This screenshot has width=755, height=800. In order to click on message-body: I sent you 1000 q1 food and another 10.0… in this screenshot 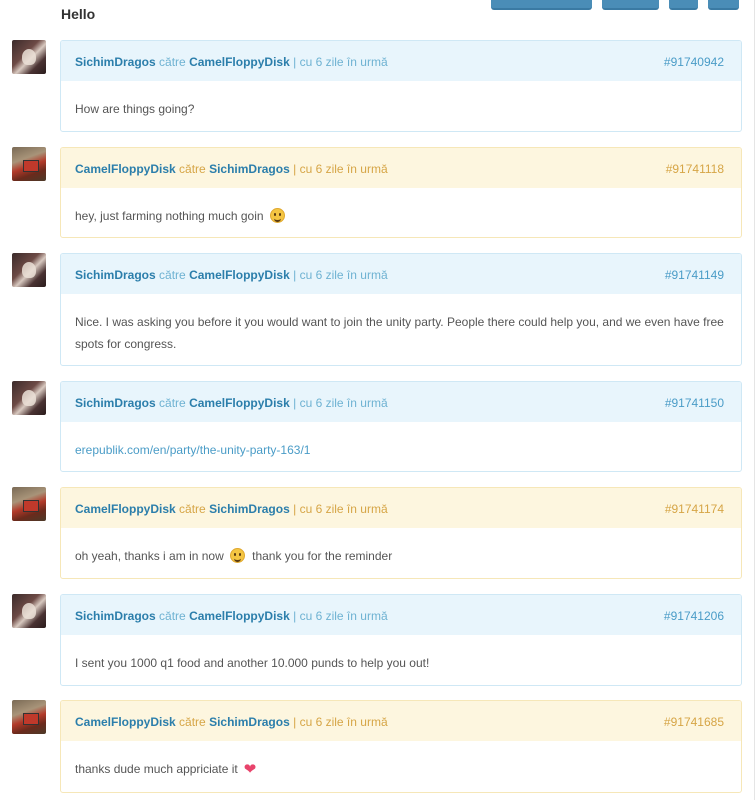, I will do `click(401, 660)`.